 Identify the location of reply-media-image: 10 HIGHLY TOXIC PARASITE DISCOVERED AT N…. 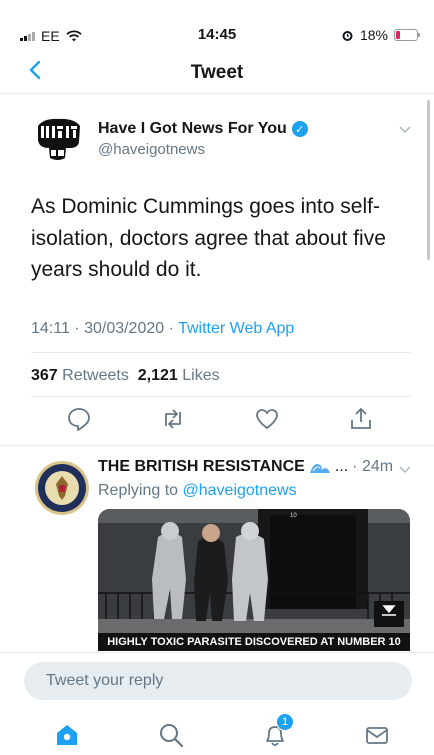
(254, 580).